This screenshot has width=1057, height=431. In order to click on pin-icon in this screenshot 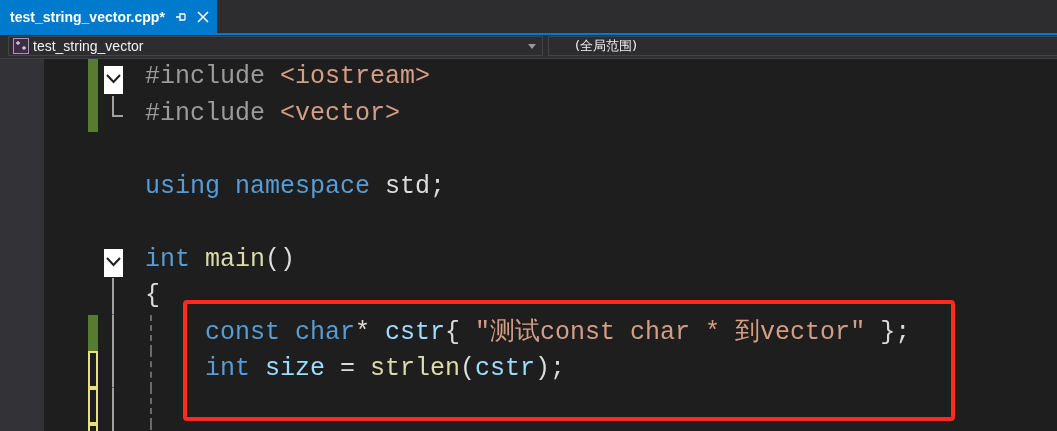, I will do `click(180, 16)`.